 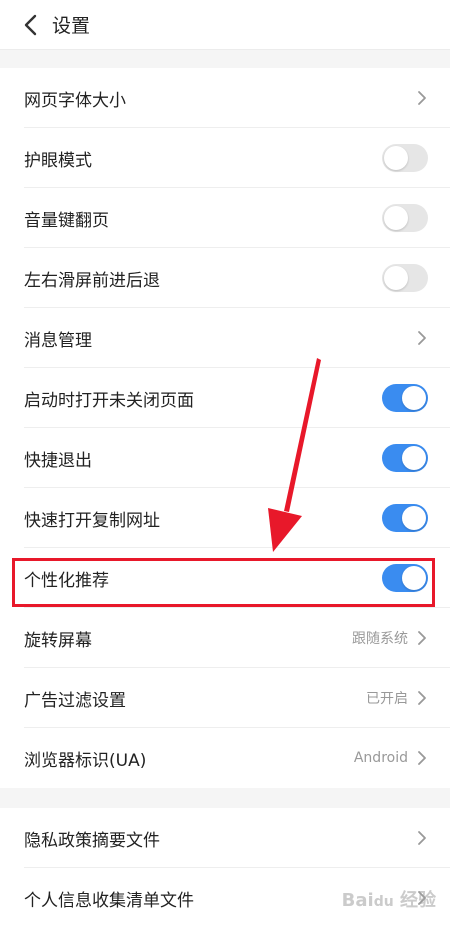 I want to click on setting-value: 已开启, so click(x=387, y=699).